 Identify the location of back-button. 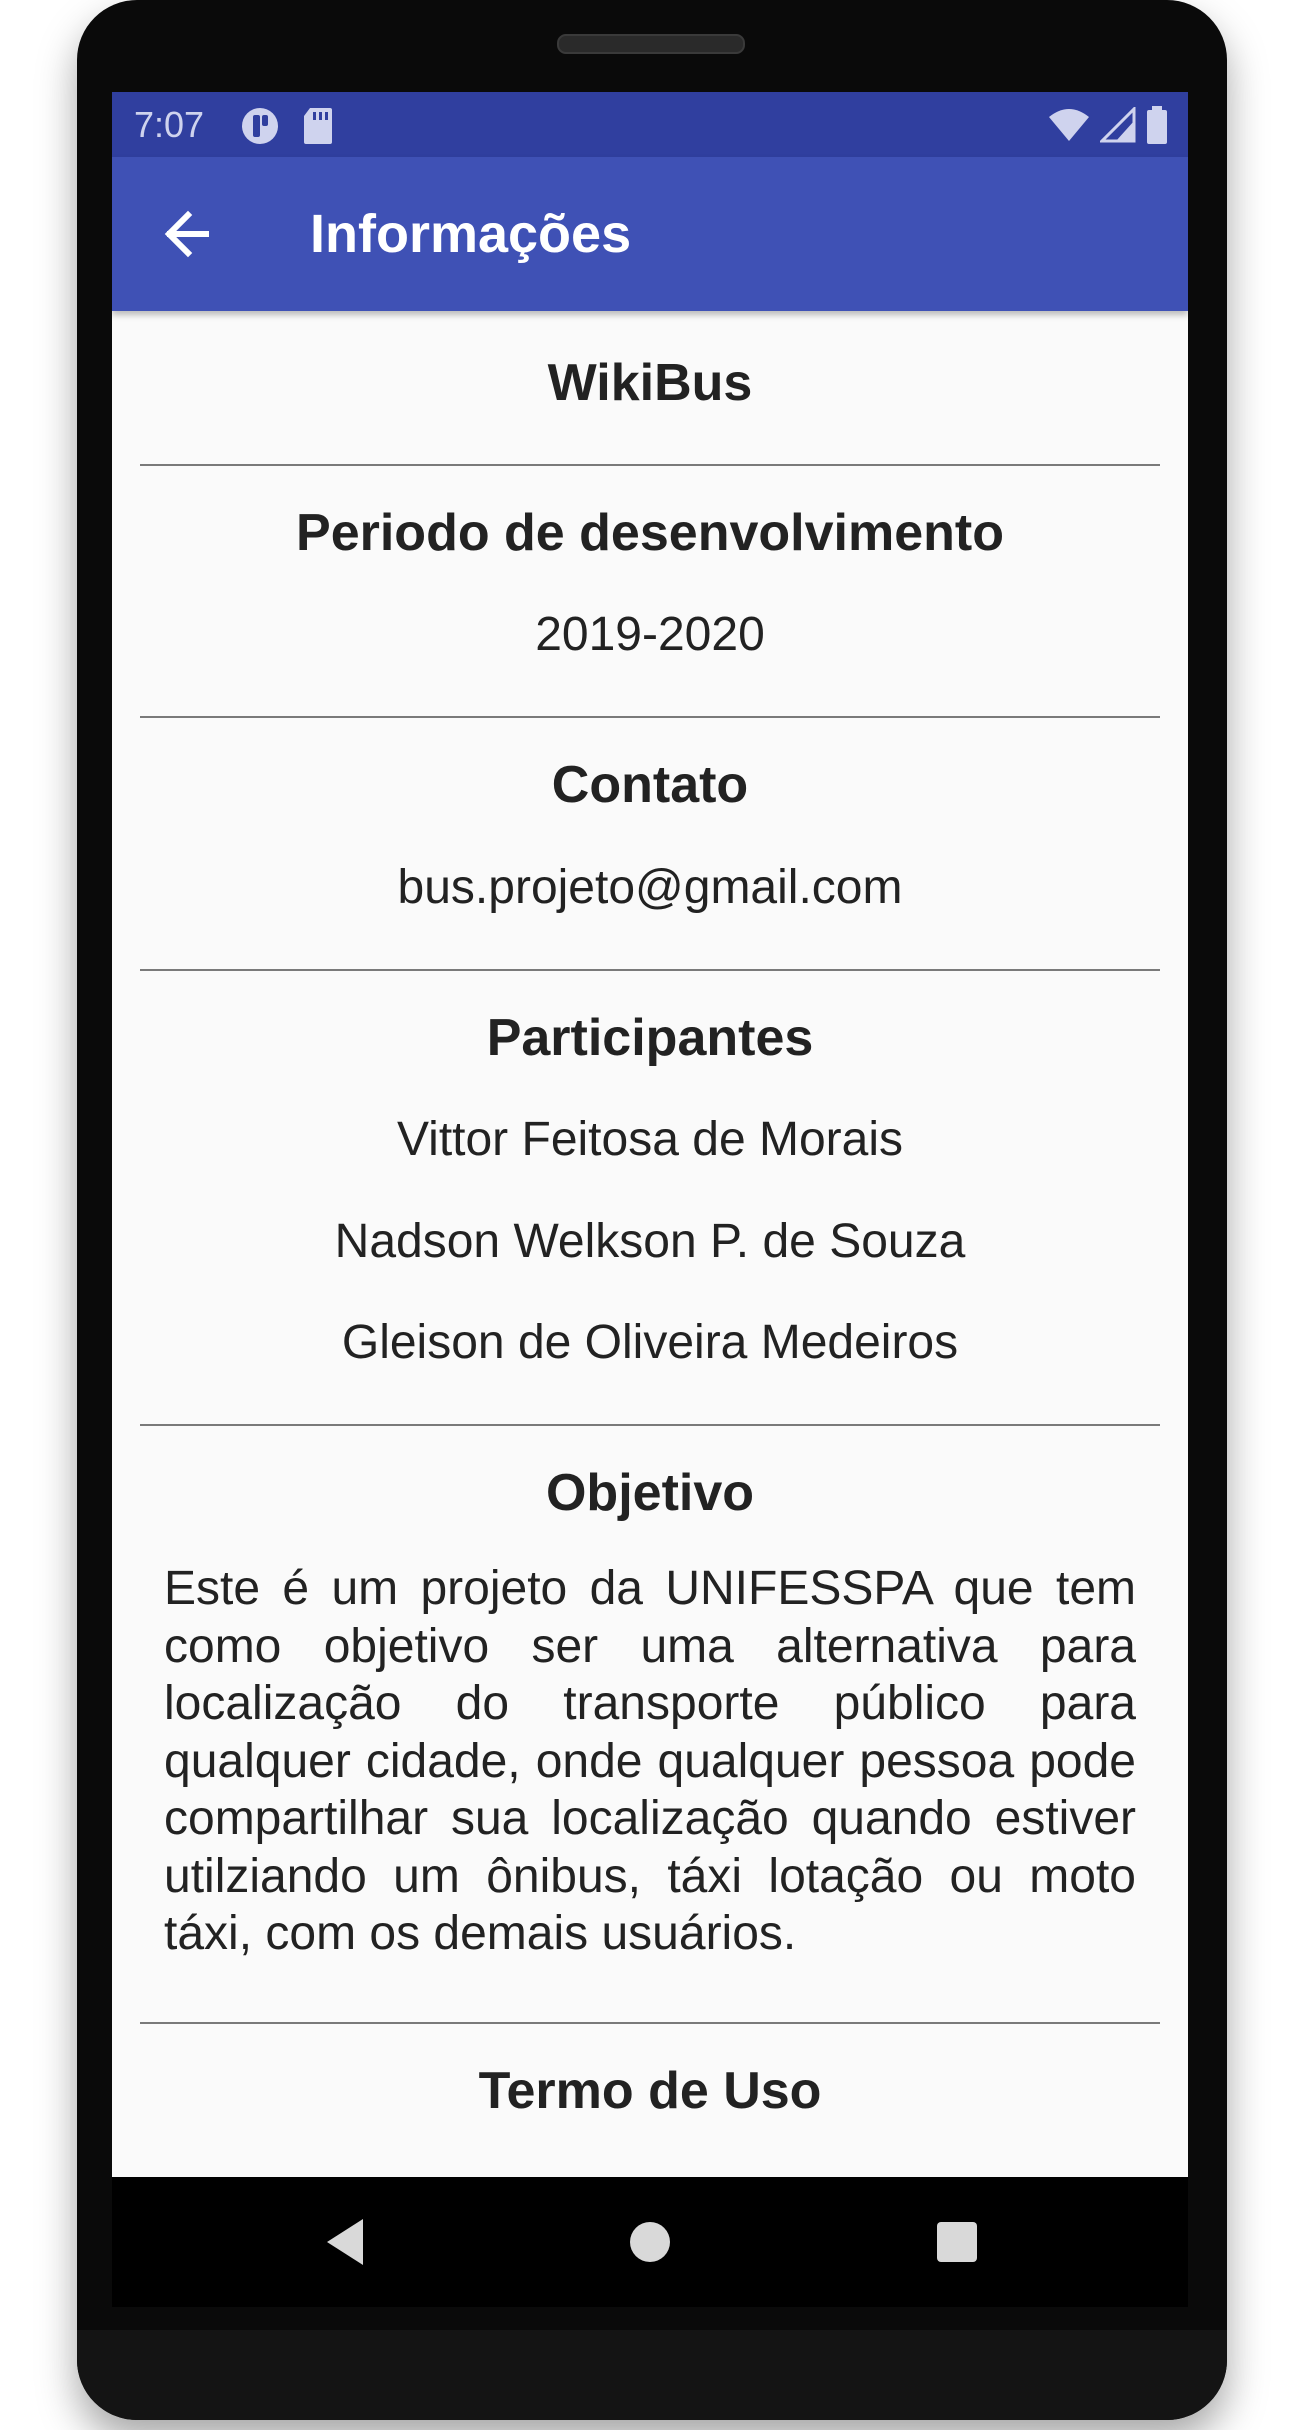
(187, 234).